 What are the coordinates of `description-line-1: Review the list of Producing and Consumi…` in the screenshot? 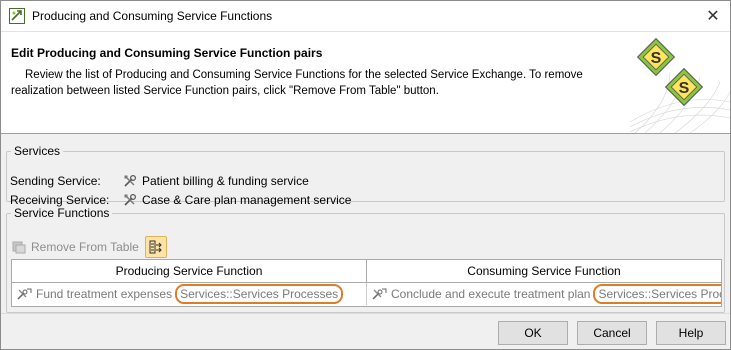 It's located at (304, 75).